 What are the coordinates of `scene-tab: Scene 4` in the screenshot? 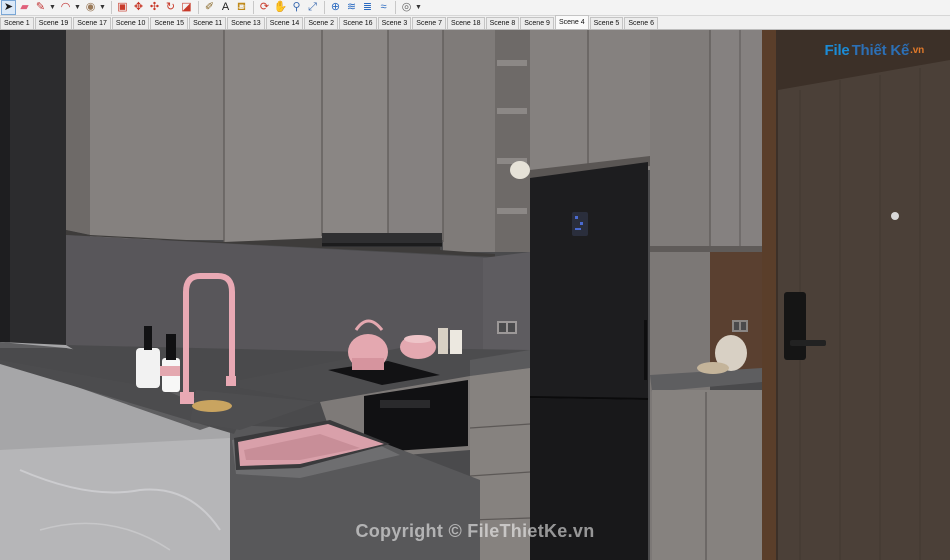 It's located at (571, 22).